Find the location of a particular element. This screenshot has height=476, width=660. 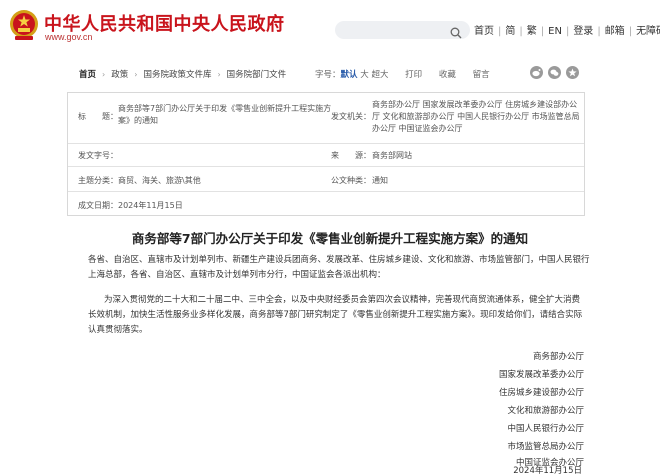

type-value: 通知 is located at coordinates (380, 180).